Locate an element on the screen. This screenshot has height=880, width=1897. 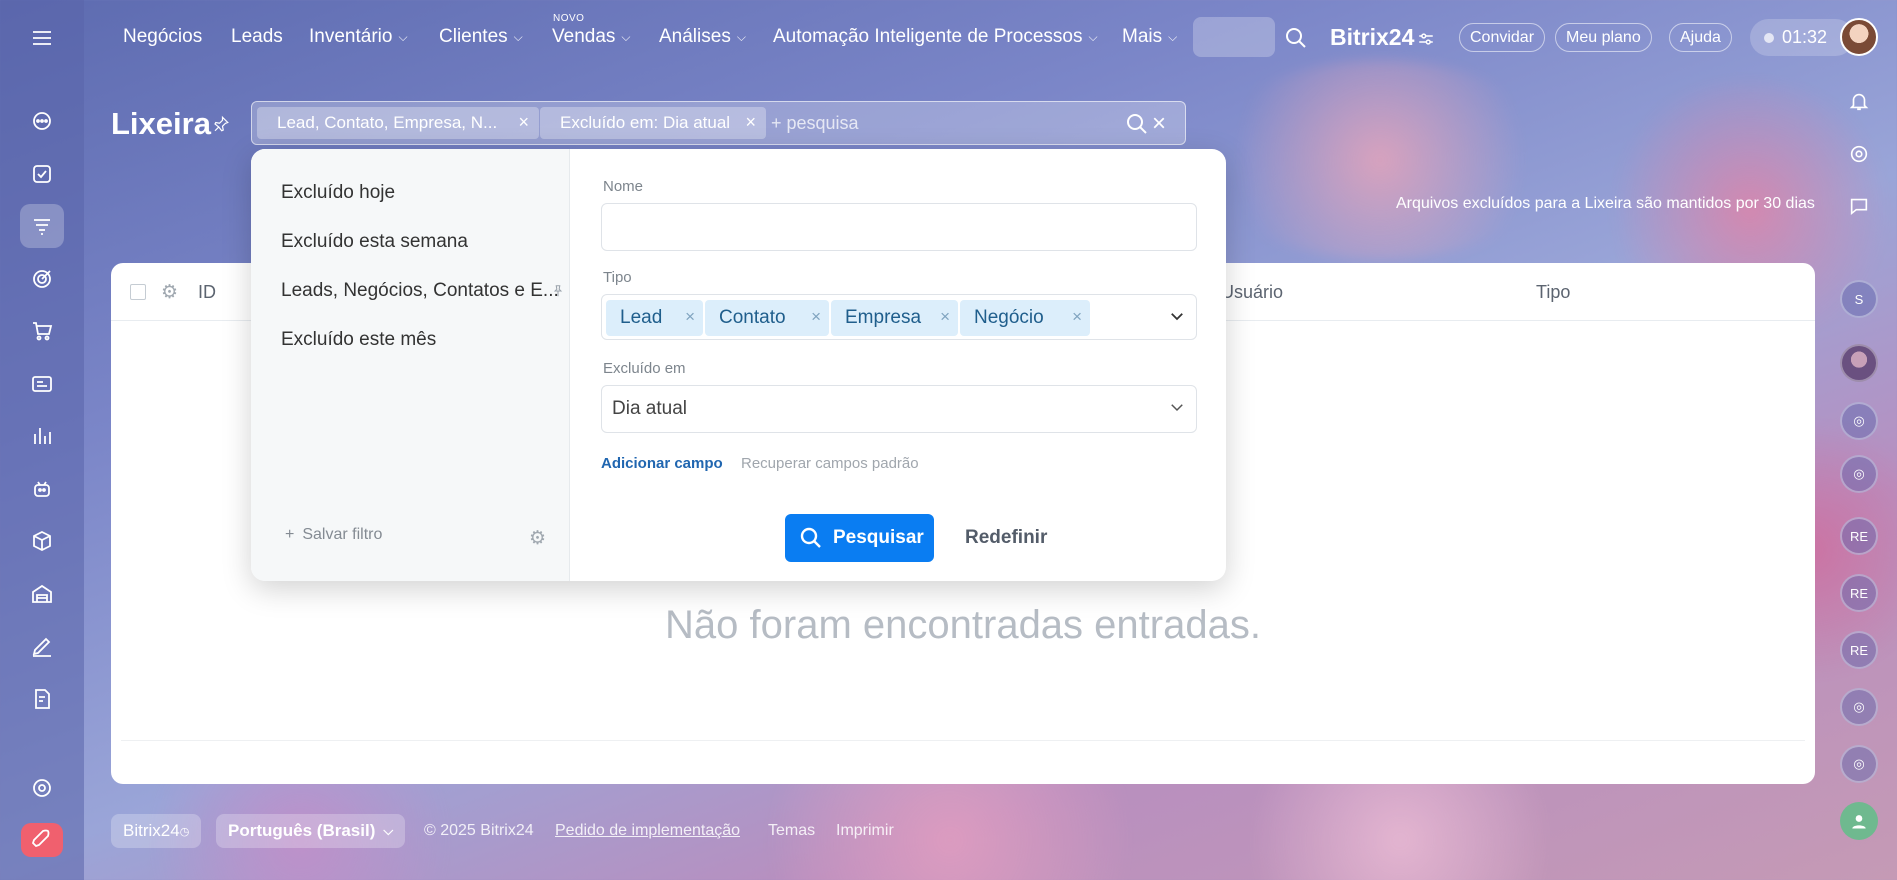
nav-item-mais: Mais ⌵ is located at coordinates (1149, 37).